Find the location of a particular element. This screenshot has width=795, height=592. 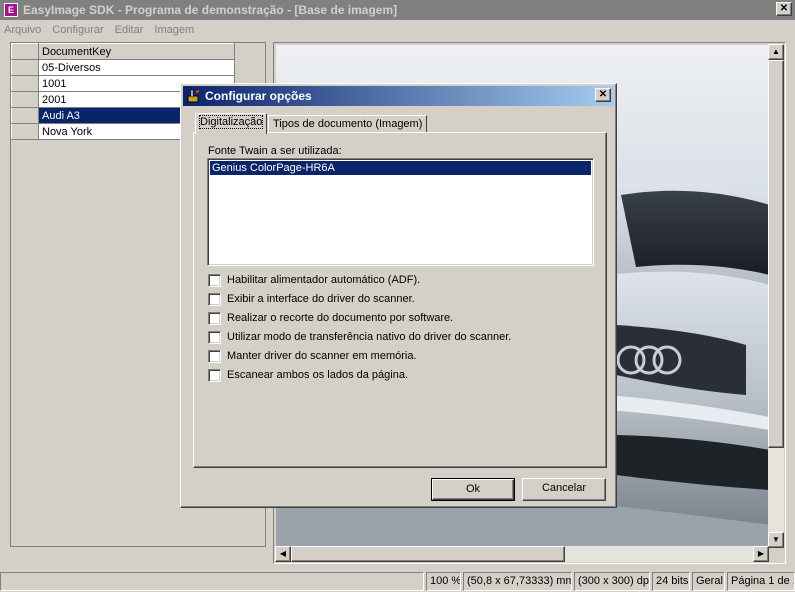

tab-label: Tipos de documento (Imagem) is located at coordinates (348, 124).